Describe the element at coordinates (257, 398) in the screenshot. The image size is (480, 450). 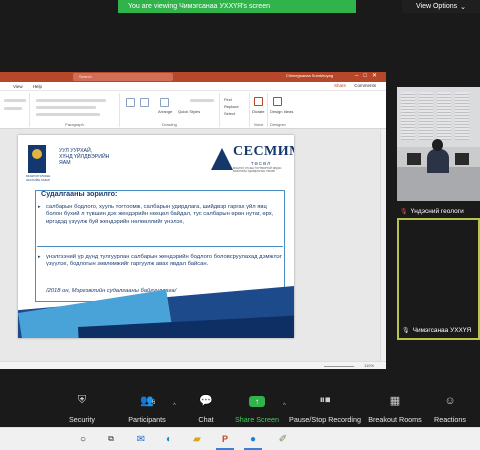
I see `share-screen-icon: ↑` at that location.